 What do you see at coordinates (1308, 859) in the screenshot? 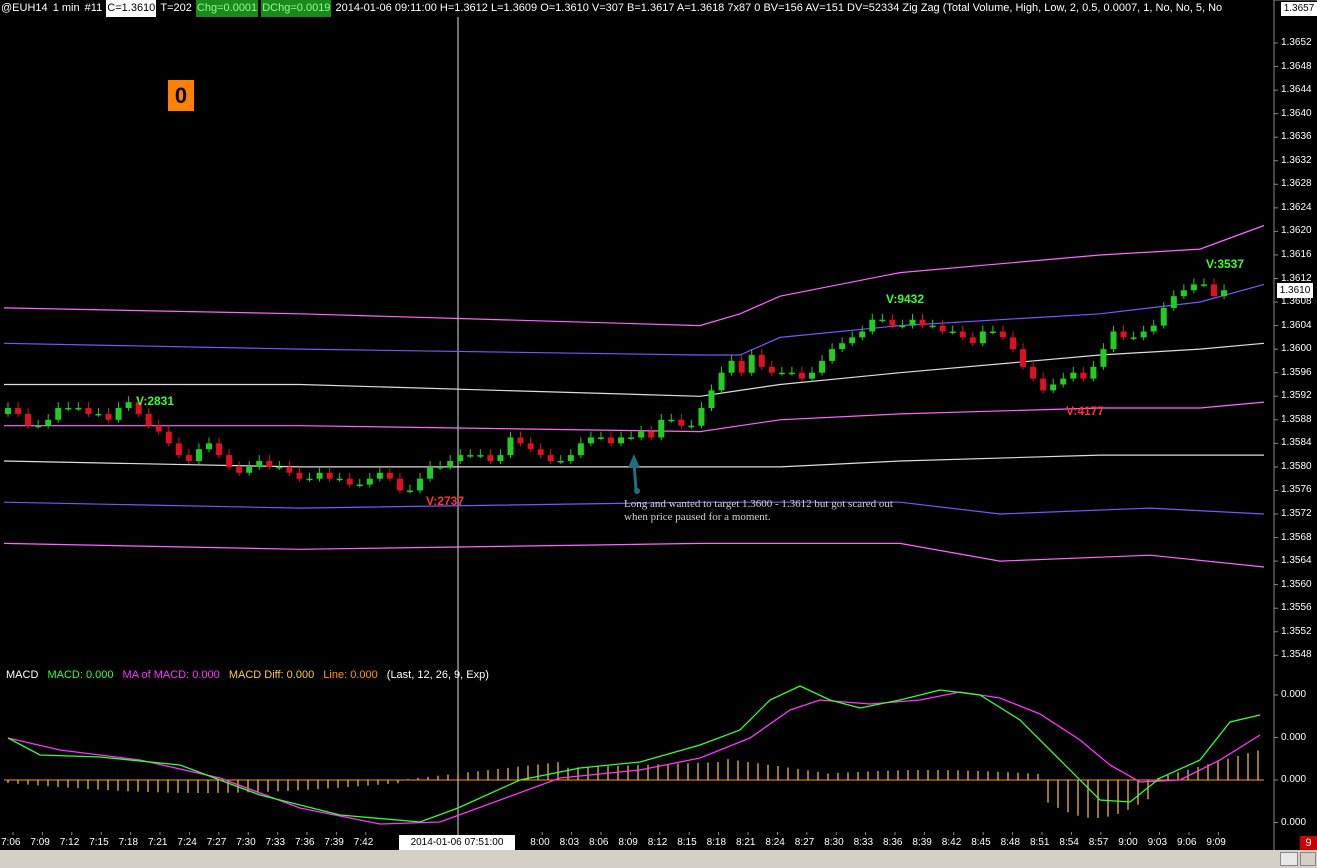
I see `scroll-right-button` at bounding box center [1308, 859].